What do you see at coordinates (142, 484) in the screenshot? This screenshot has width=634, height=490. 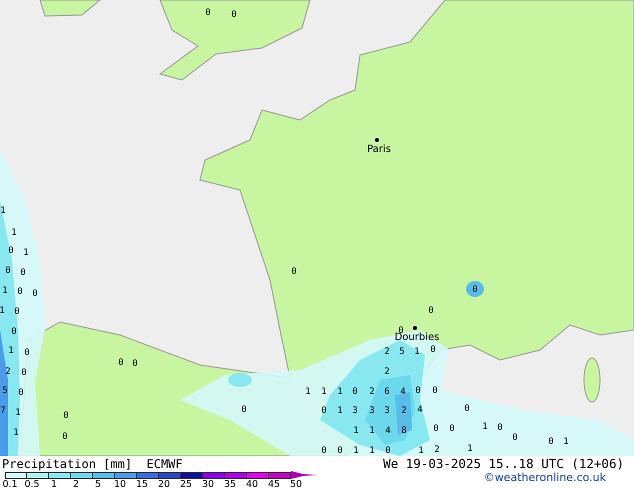 I see `scale-tick-label: 15` at bounding box center [142, 484].